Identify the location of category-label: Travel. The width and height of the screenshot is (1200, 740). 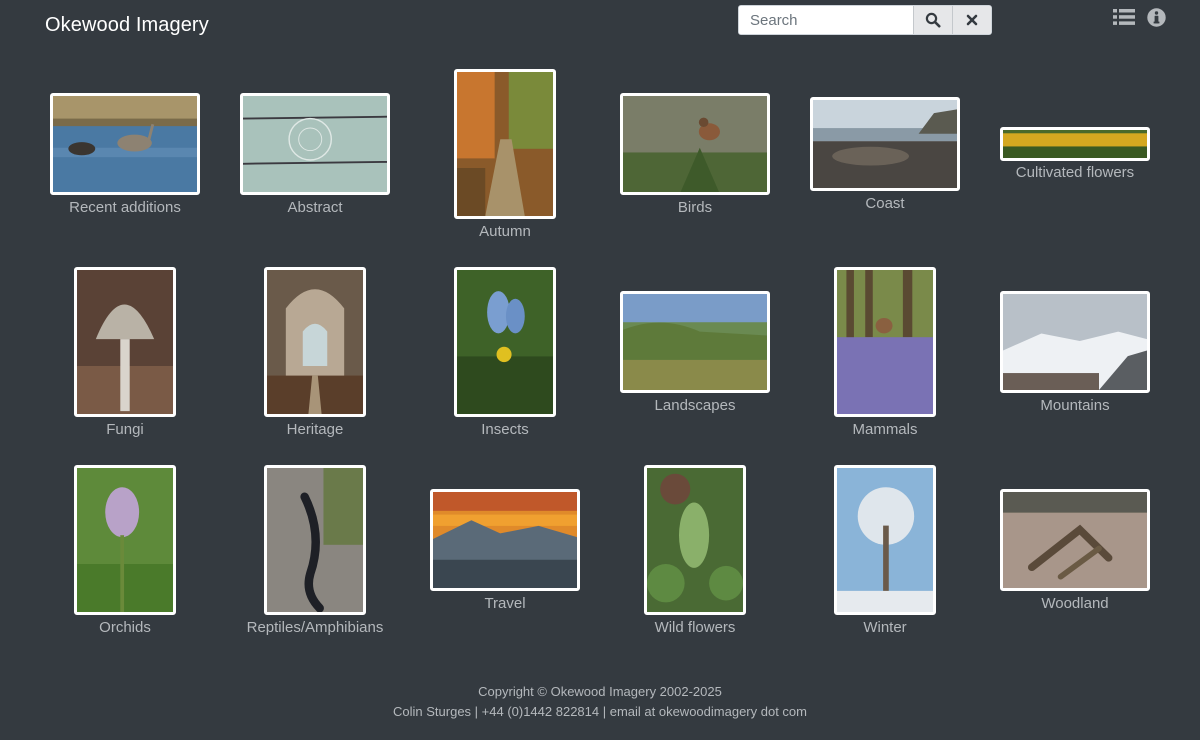
(505, 603).